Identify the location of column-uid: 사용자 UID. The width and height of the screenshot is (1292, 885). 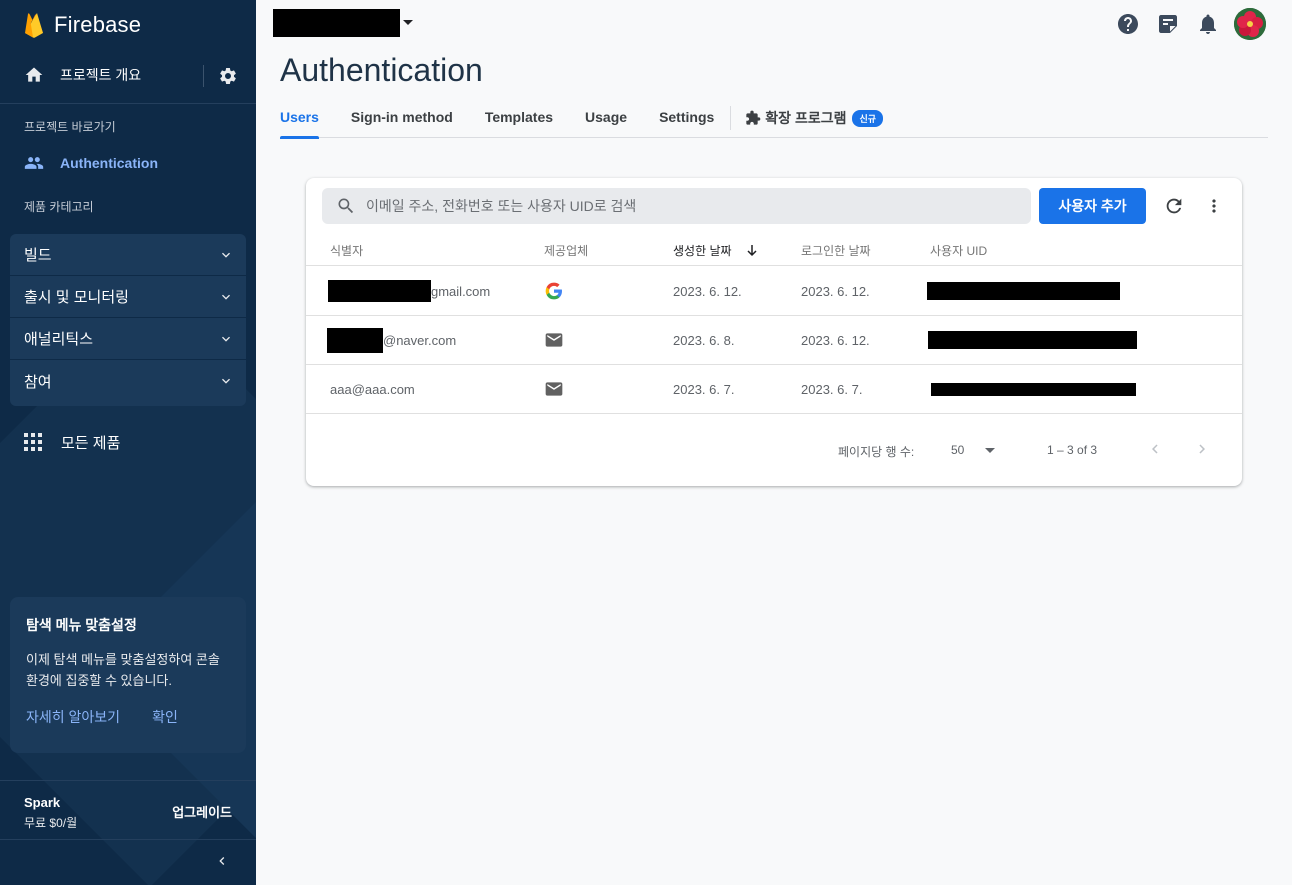
(958, 250).